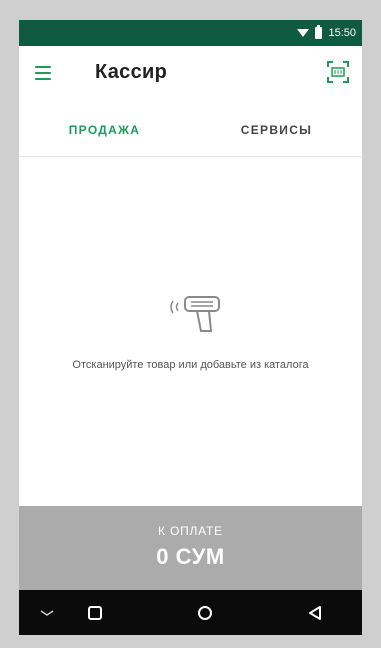 The image size is (381, 648). Describe the element at coordinates (195, 314) in the screenshot. I see `barcode-scanner-icon` at that location.